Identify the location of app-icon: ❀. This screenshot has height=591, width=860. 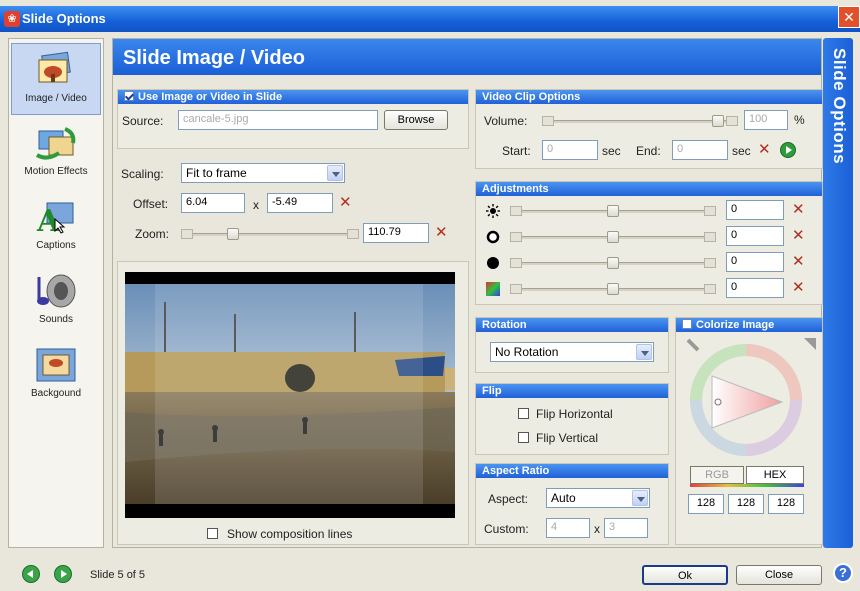
(12, 19).